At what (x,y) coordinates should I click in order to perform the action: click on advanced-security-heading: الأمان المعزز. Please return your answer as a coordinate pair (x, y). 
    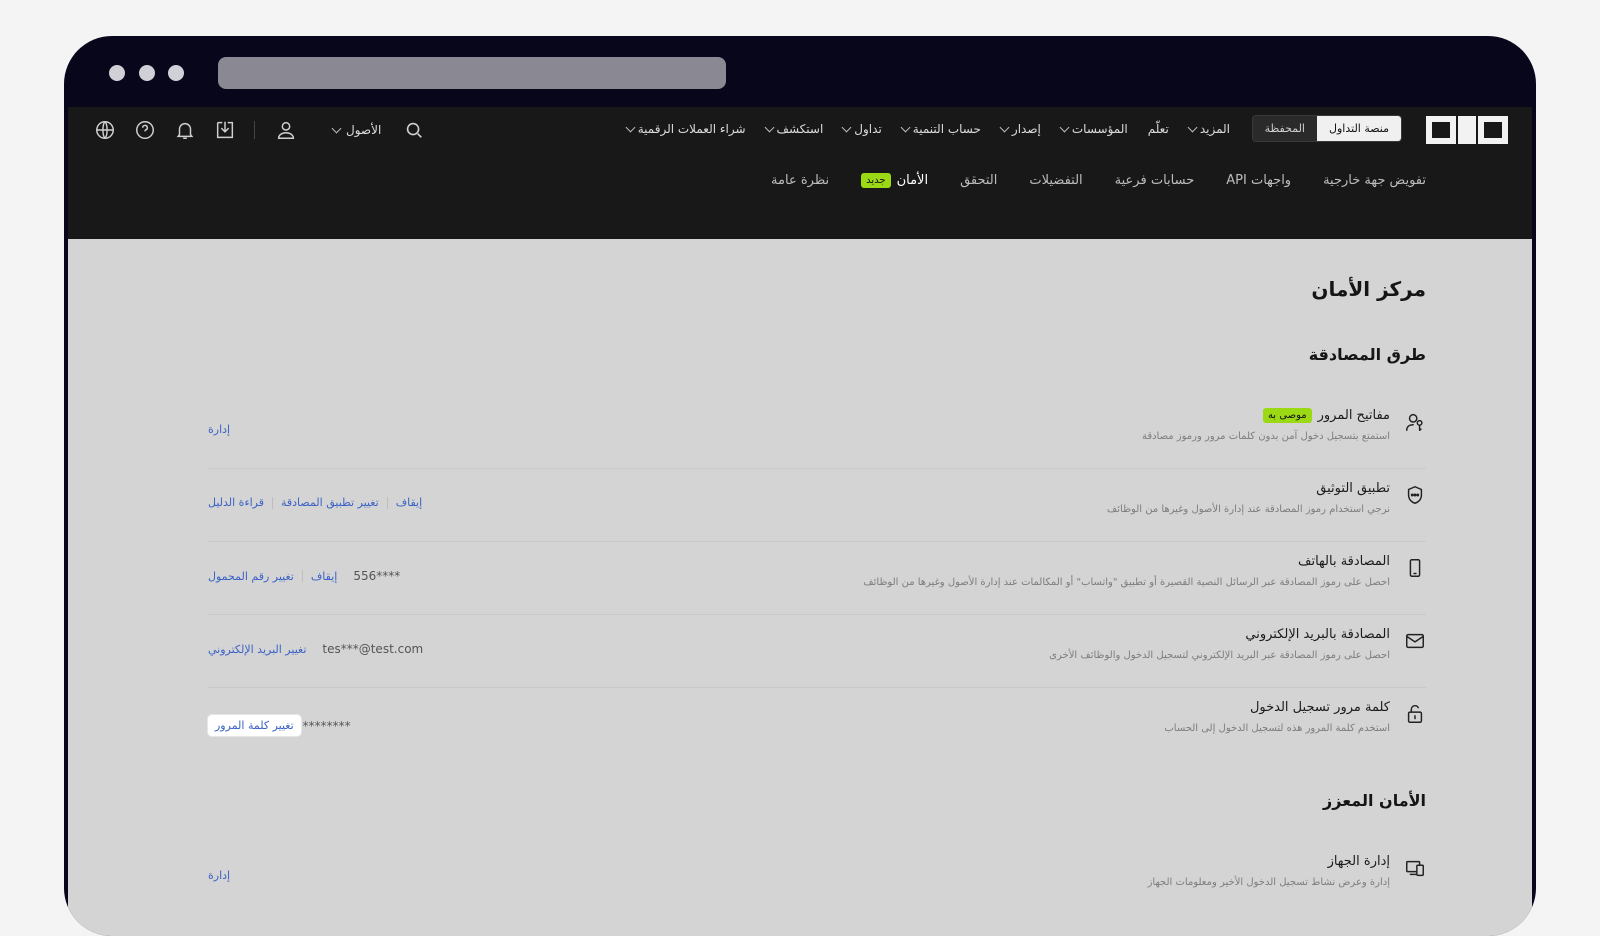
    Looking at the image, I should click on (1374, 800).